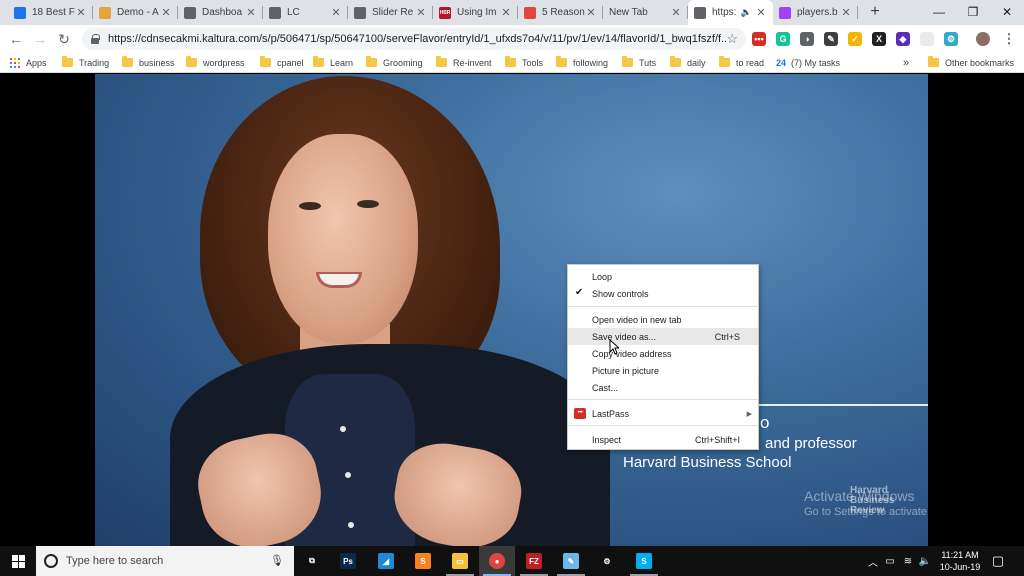 The width and height of the screenshot is (1024, 576). I want to click on microphone-icon: 🎙, so click(277, 560).